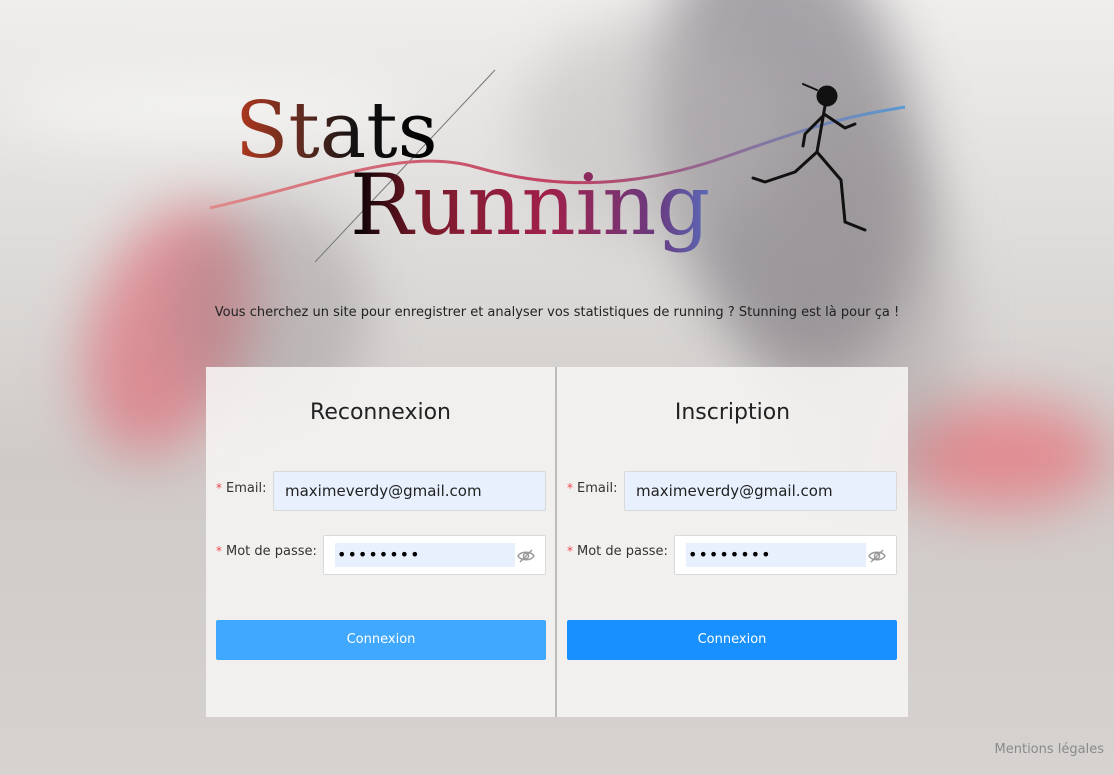  What do you see at coordinates (617, 551) in the screenshot?
I see `signup-password-label: * Mot de passe:` at bounding box center [617, 551].